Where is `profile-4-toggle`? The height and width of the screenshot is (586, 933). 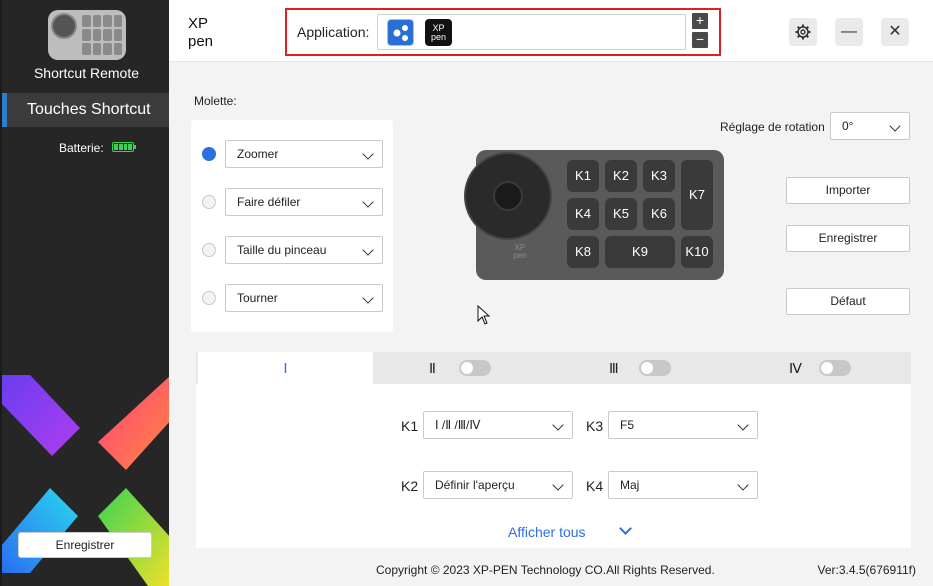
profile-4-toggle is located at coordinates (835, 368).